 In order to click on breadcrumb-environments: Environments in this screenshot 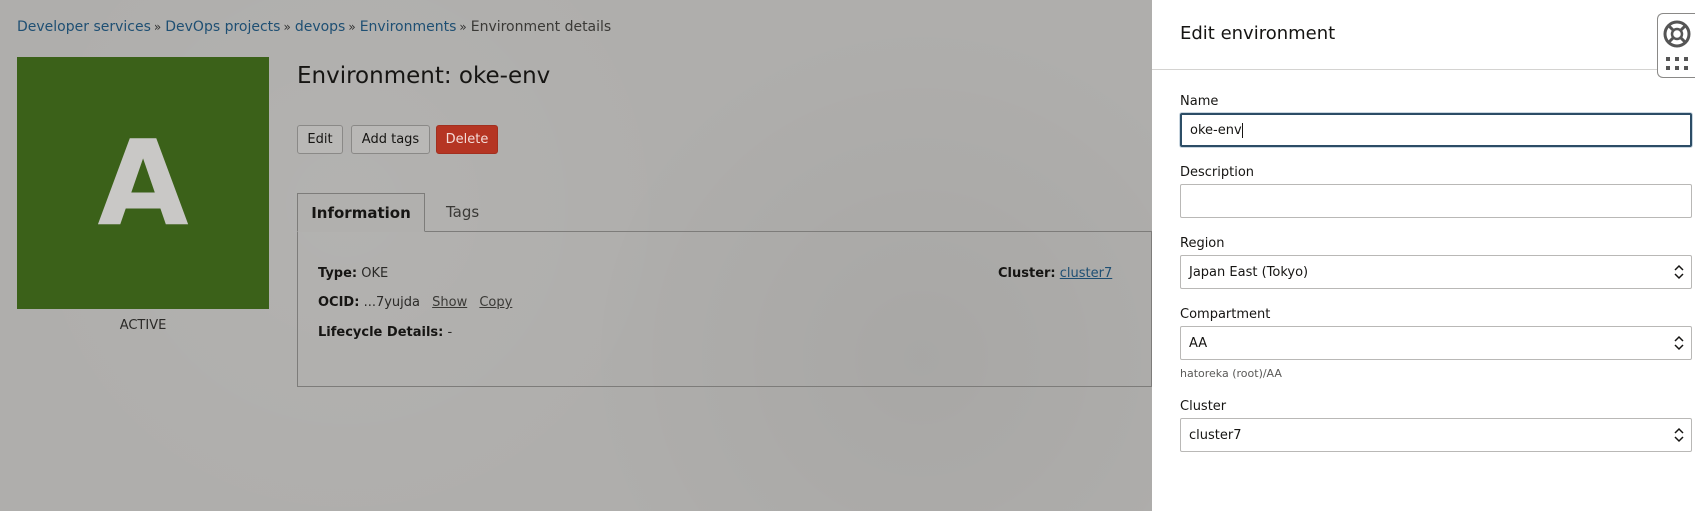, I will do `click(408, 27)`.